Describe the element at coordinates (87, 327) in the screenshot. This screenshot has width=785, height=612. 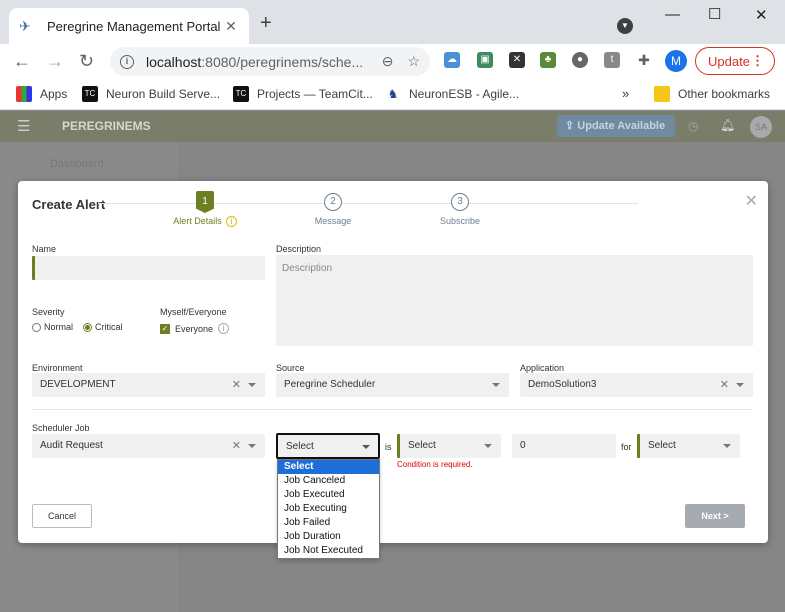
I see `radio-circle` at that location.